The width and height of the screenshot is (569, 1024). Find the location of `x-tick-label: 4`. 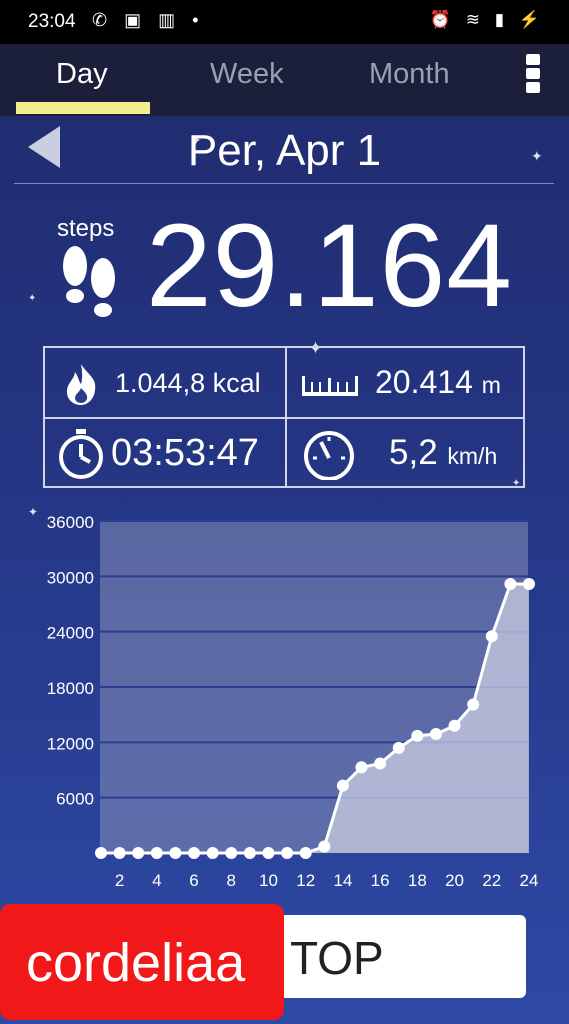

x-tick-label: 4 is located at coordinates (156, 880).